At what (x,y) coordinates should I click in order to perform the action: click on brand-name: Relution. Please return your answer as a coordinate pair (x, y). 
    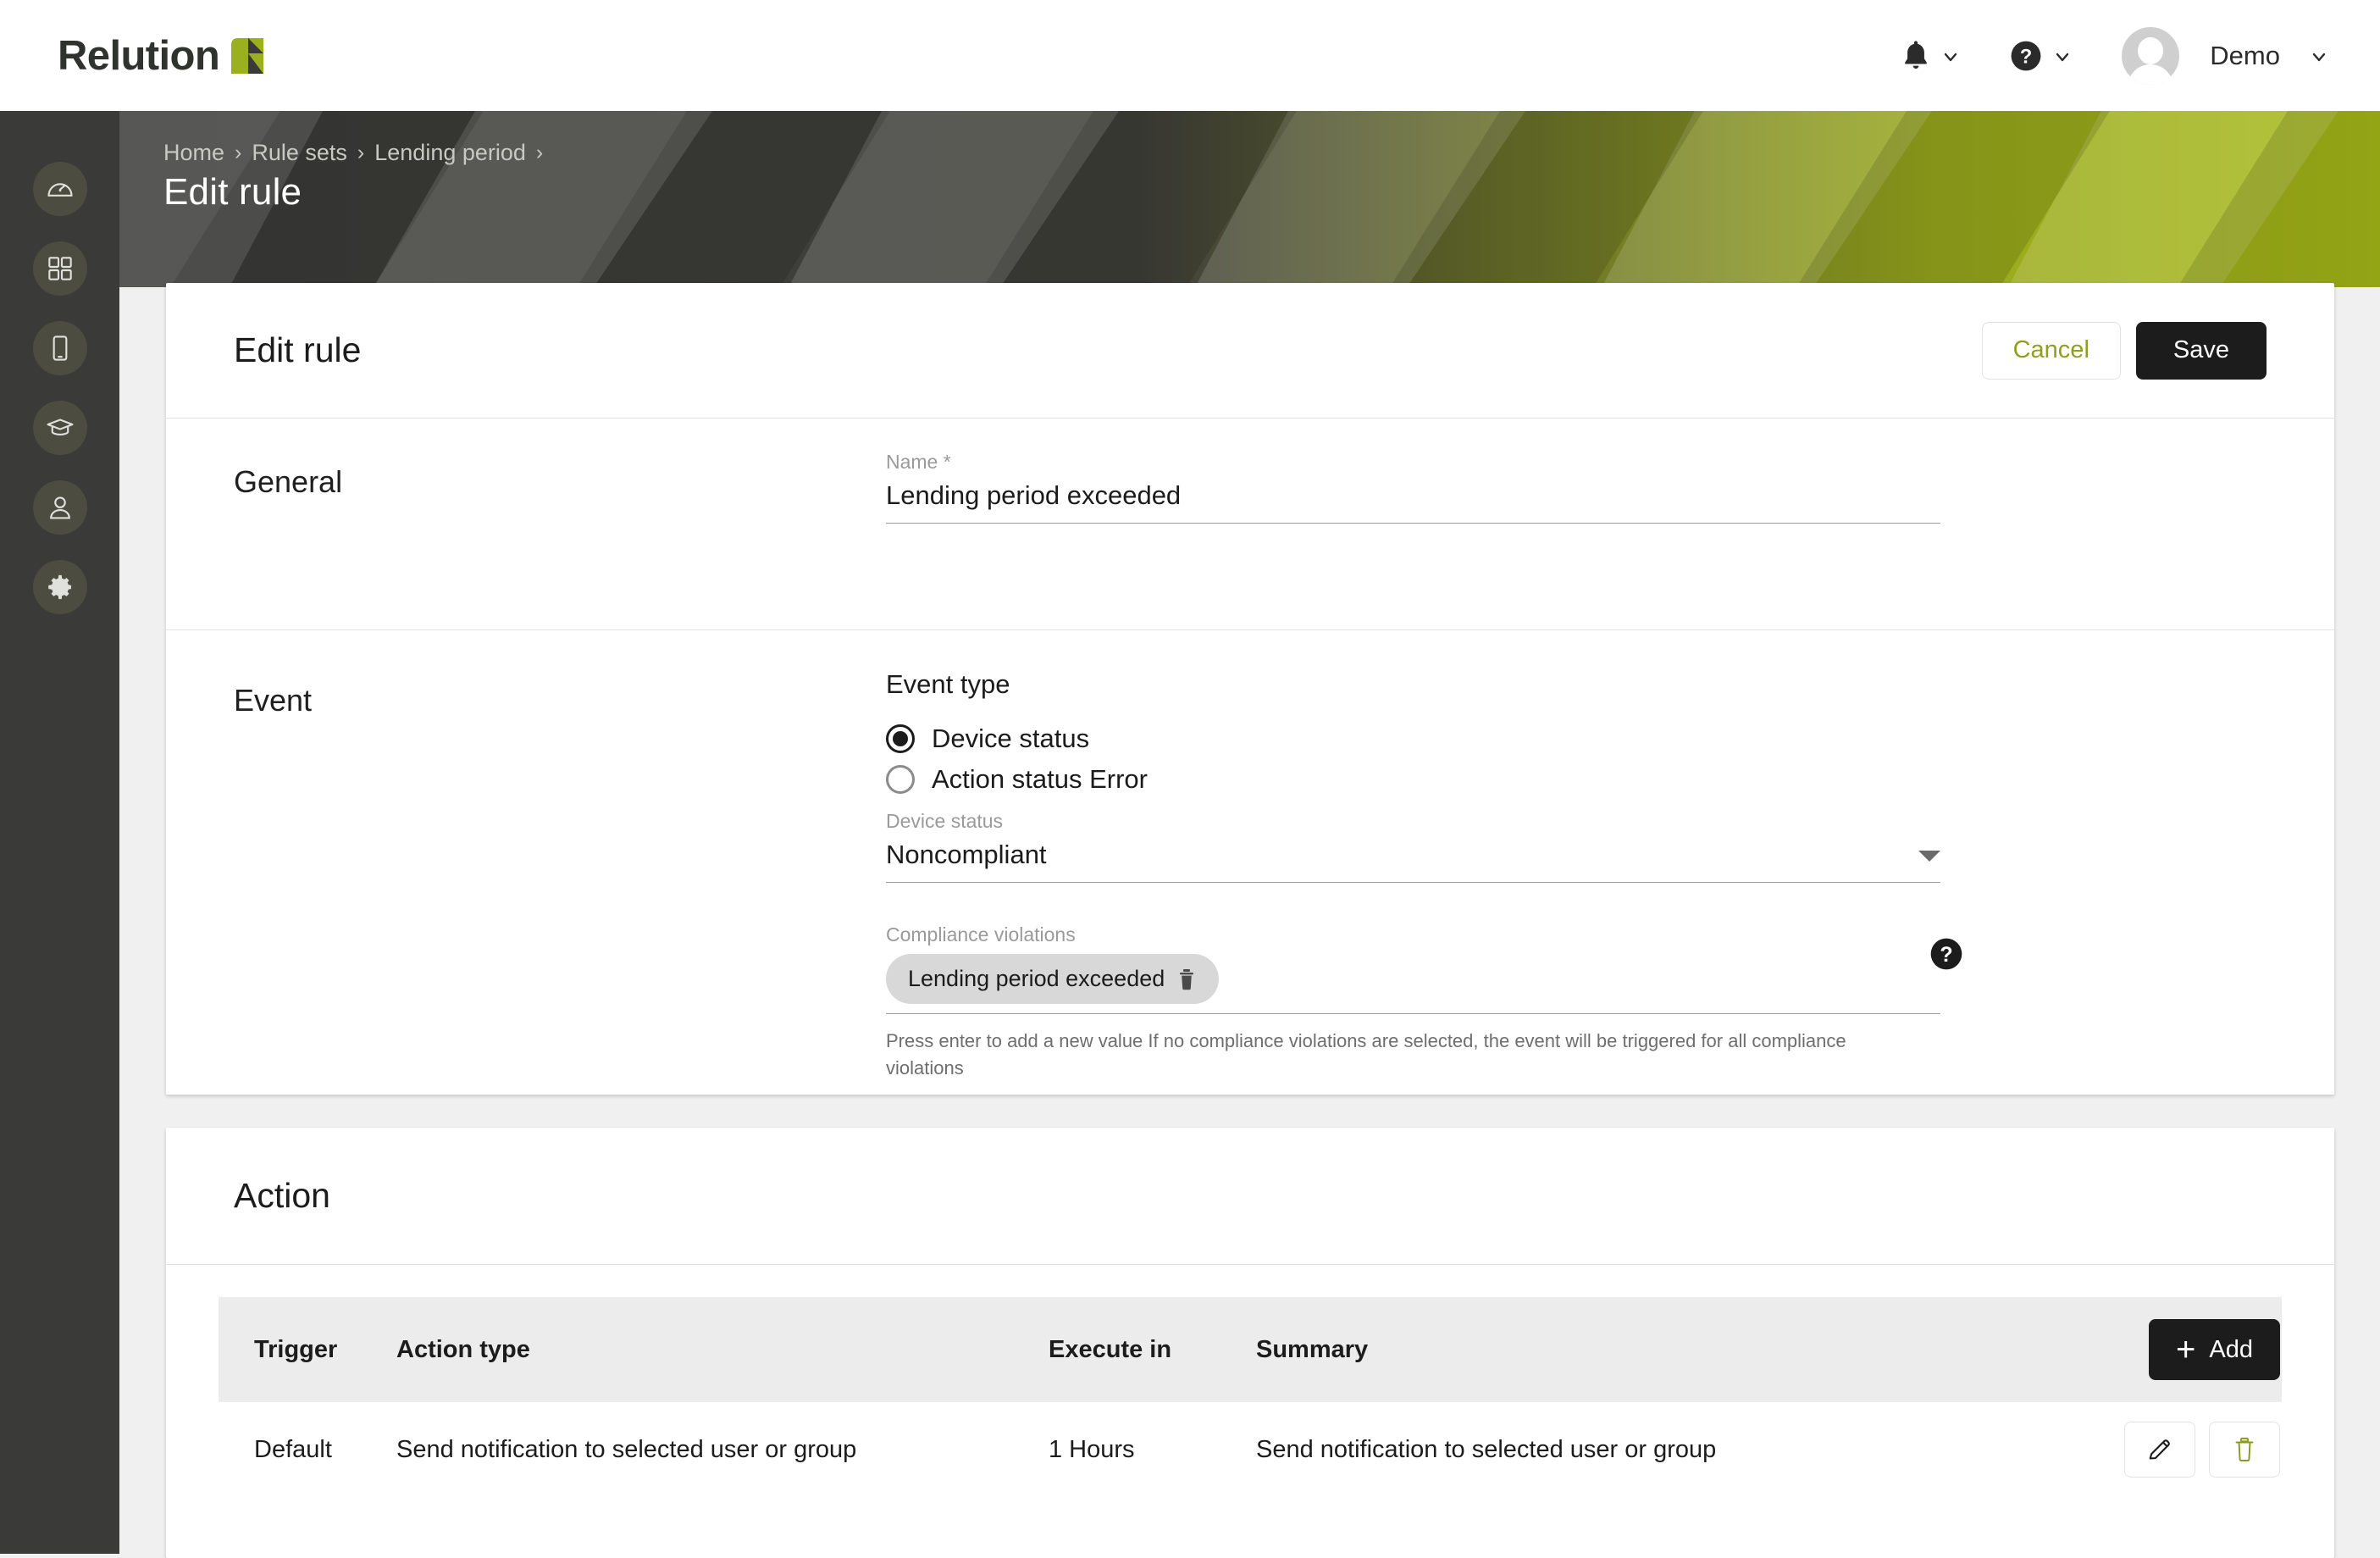
    Looking at the image, I should click on (139, 55).